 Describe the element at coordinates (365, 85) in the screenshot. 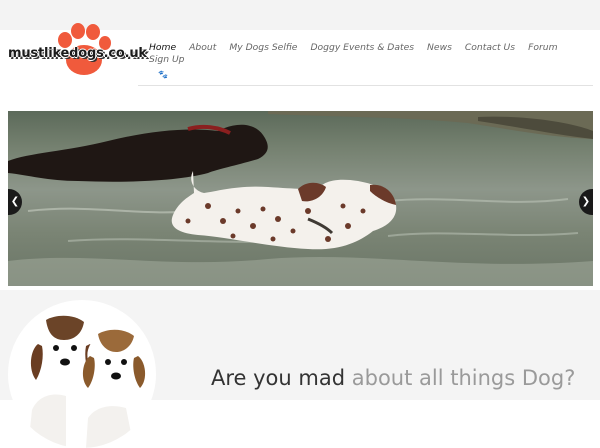

I see `nav-divider` at that location.